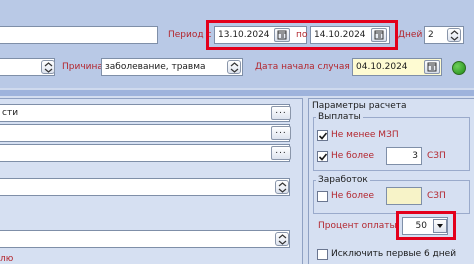 Image resolution: width=474 pixels, height=264 pixels. Describe the element at coordinates (302, 35) in the screenshot. I see `period-to-label: по` at that location.